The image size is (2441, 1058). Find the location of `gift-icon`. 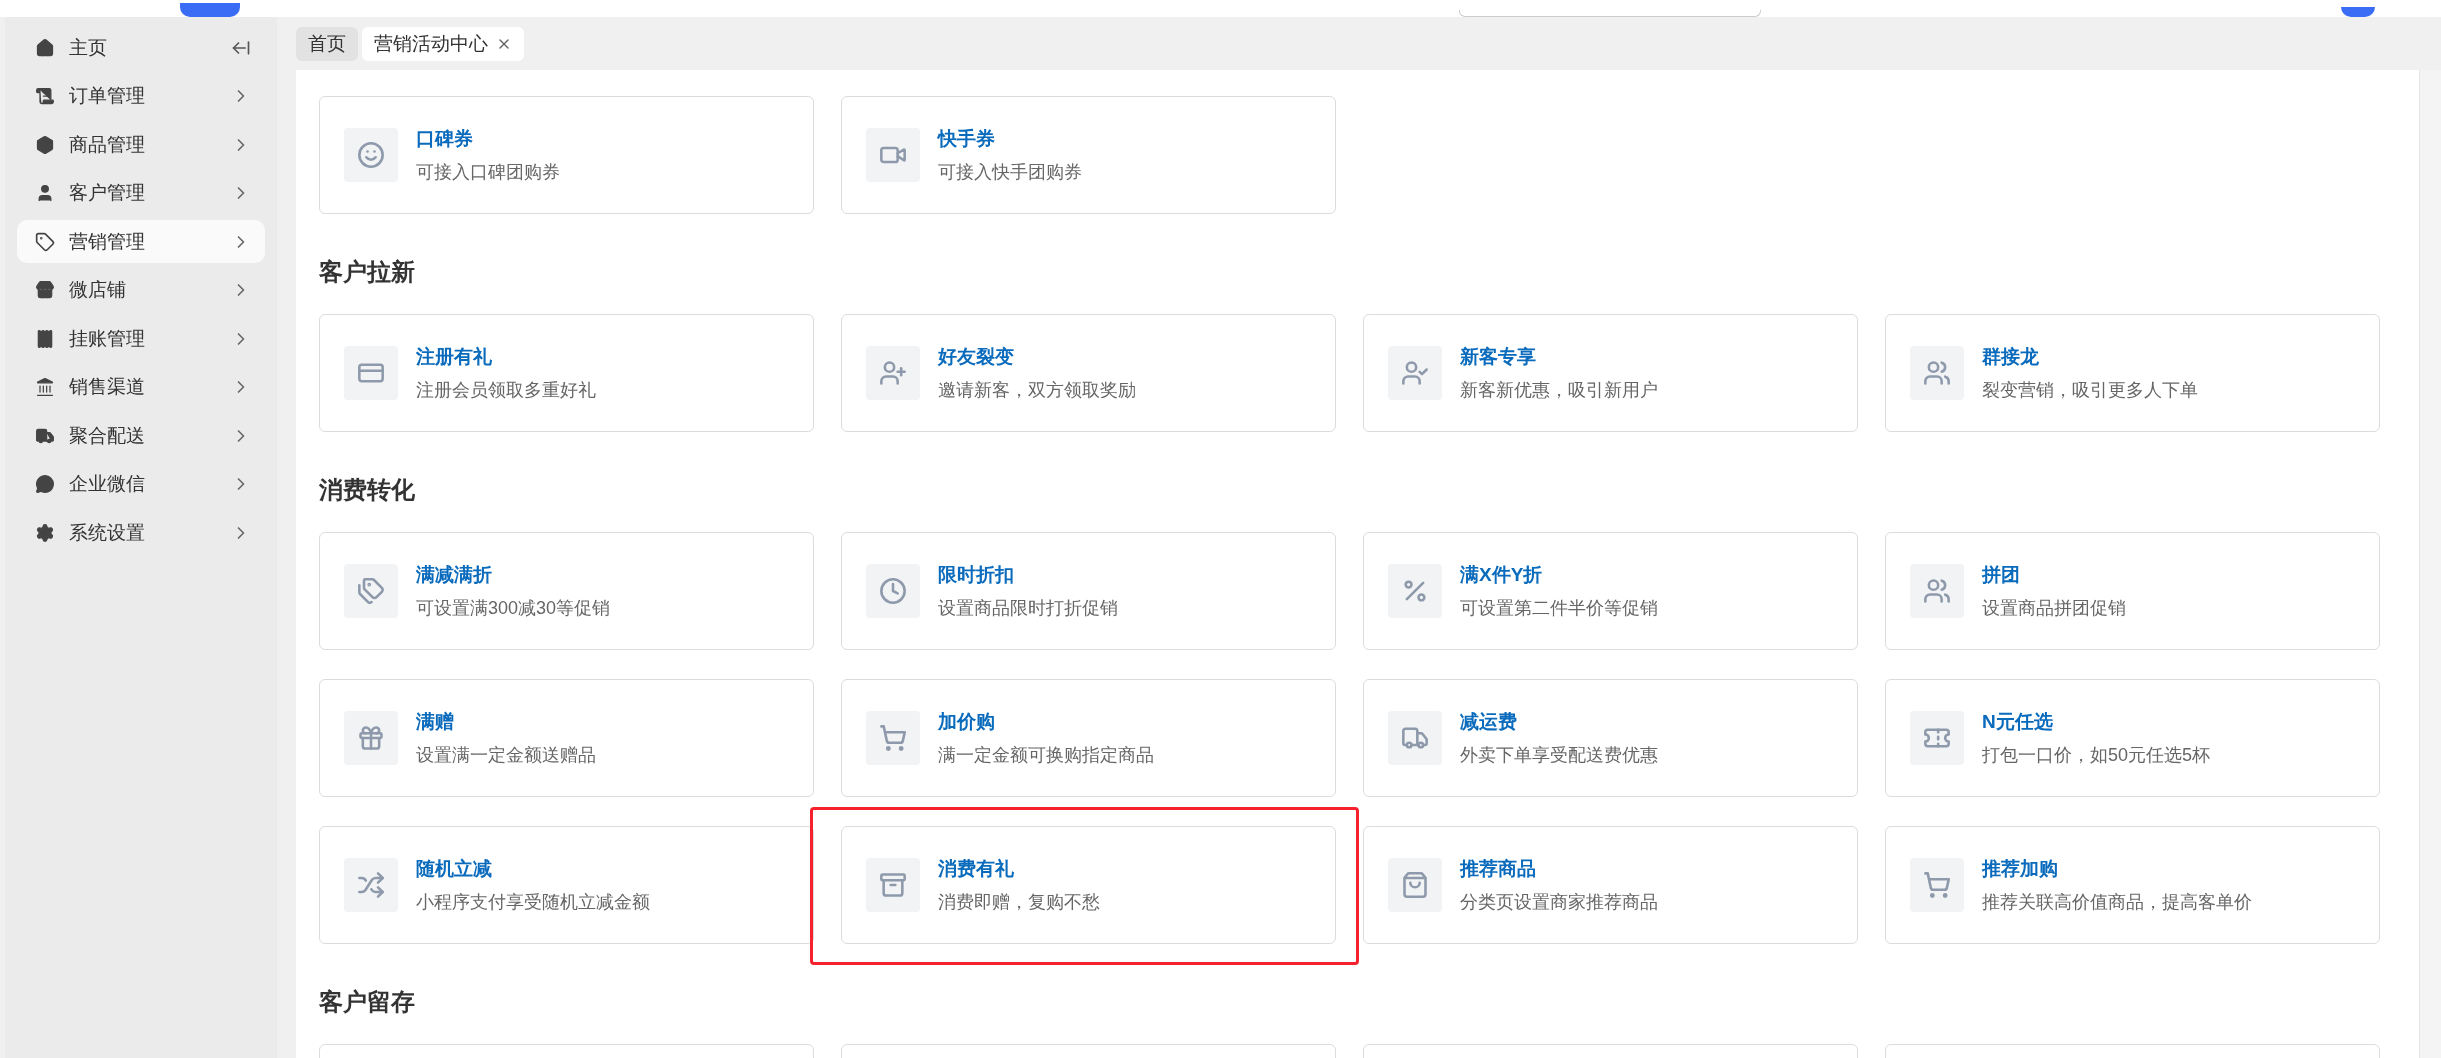

gift-icon is located at coordinates (371, 738).